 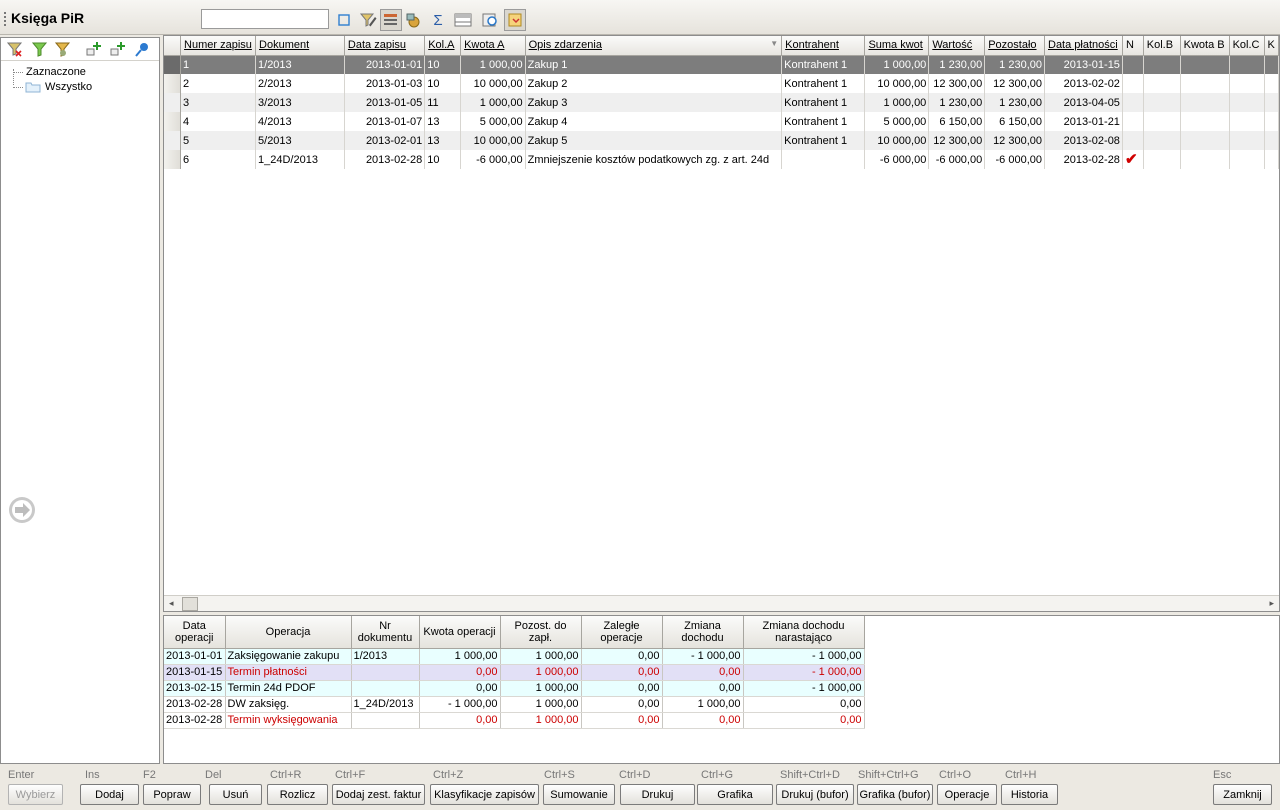 I want to click on table-cell: Zakup 3, so click(x=654, y=102).